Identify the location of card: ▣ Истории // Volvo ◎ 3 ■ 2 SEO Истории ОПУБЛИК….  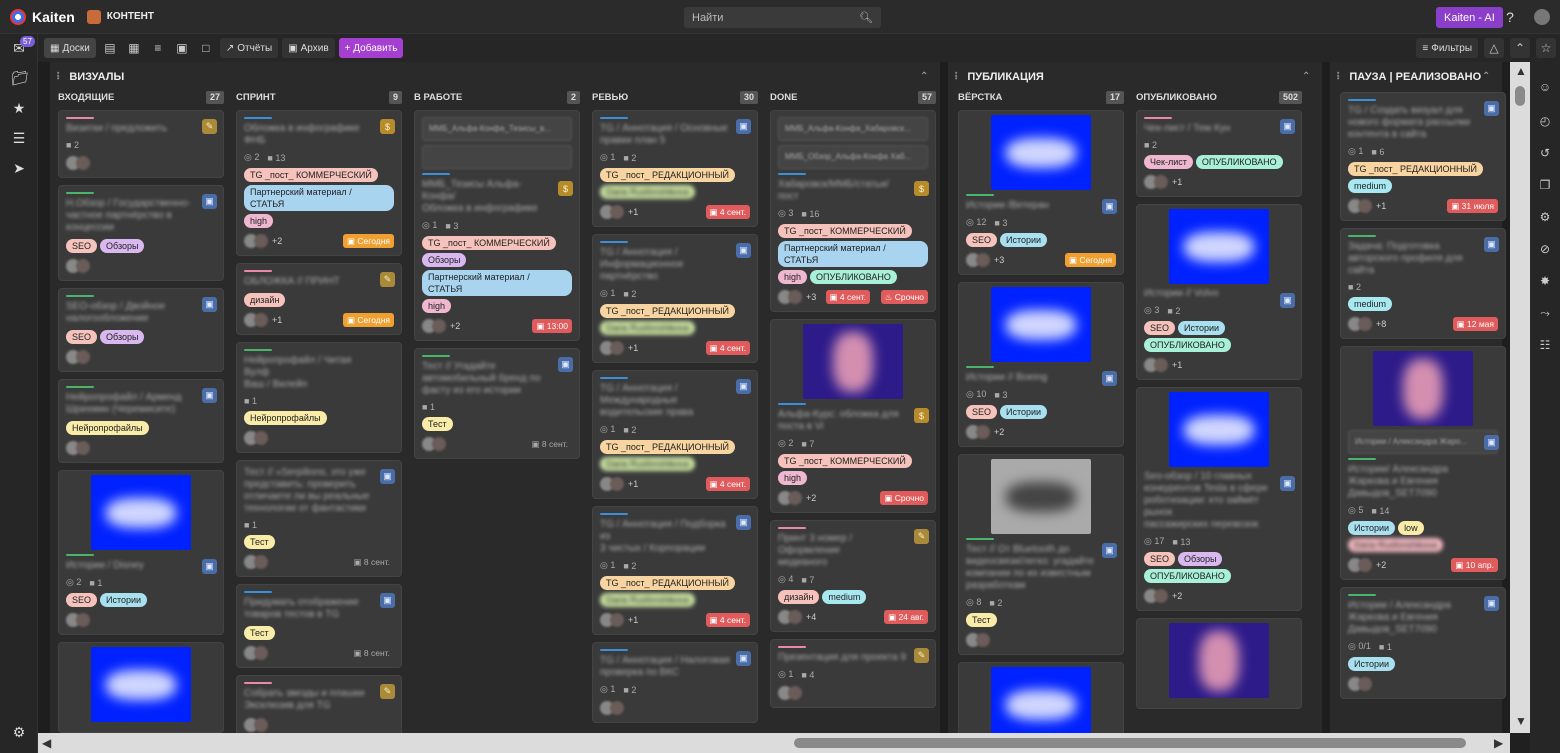
(1219, 292).